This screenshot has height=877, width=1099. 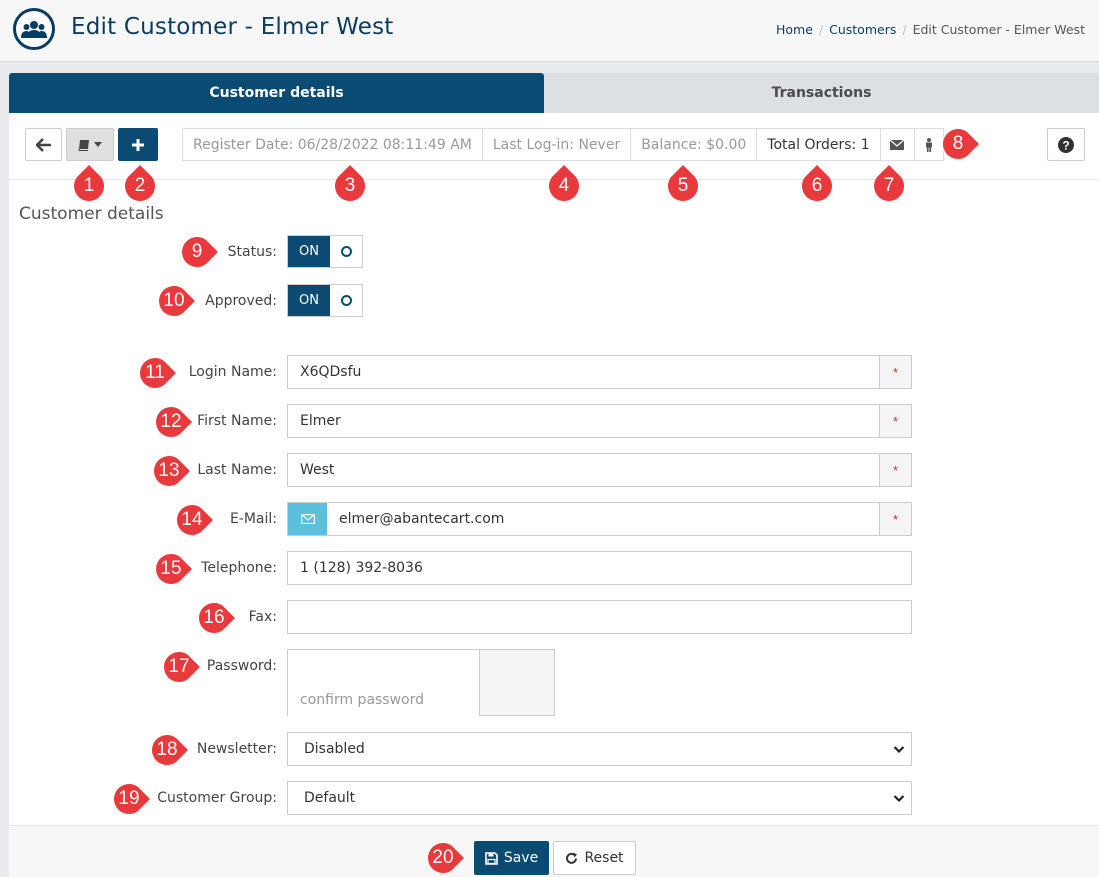 What do you see at coordinates (384, 699) in the screenshot?
I see `confirm-password-input: confirm password` at bounding box center [384, 699].